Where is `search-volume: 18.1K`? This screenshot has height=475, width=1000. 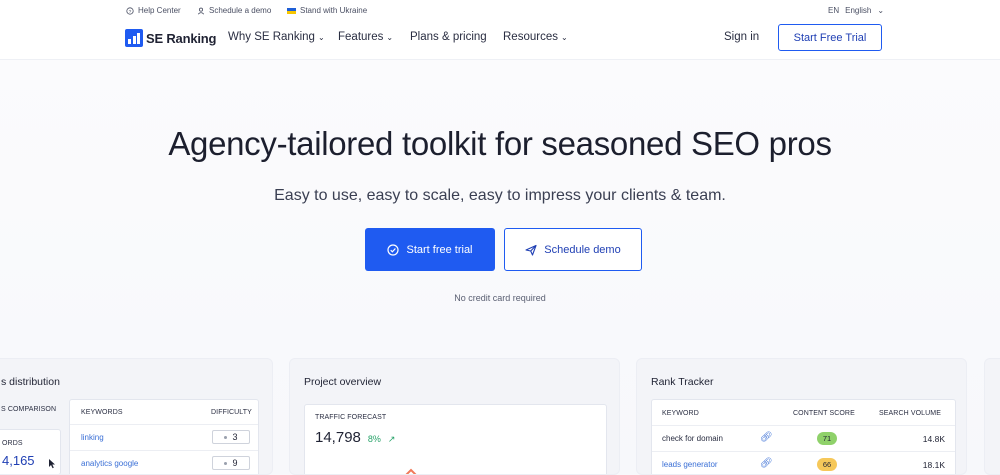 search-volume: 18.1K is located at coordinates (933, 465).